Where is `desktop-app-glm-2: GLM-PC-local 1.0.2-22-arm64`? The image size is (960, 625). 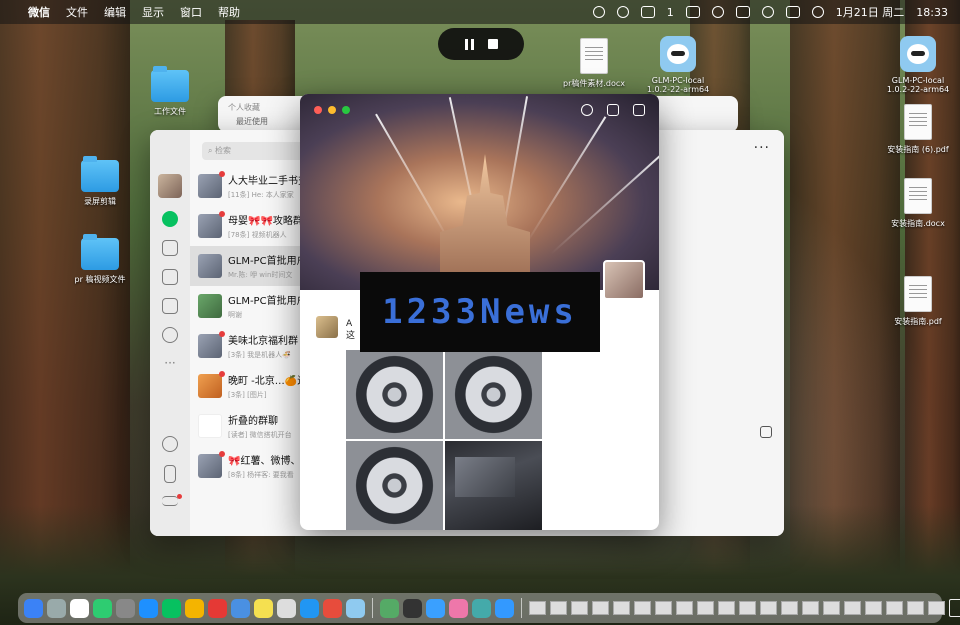 desktop-app-glm-2: GLM-PC-local 1.0.2-22-arm64 is located at coordinates (918, 65).